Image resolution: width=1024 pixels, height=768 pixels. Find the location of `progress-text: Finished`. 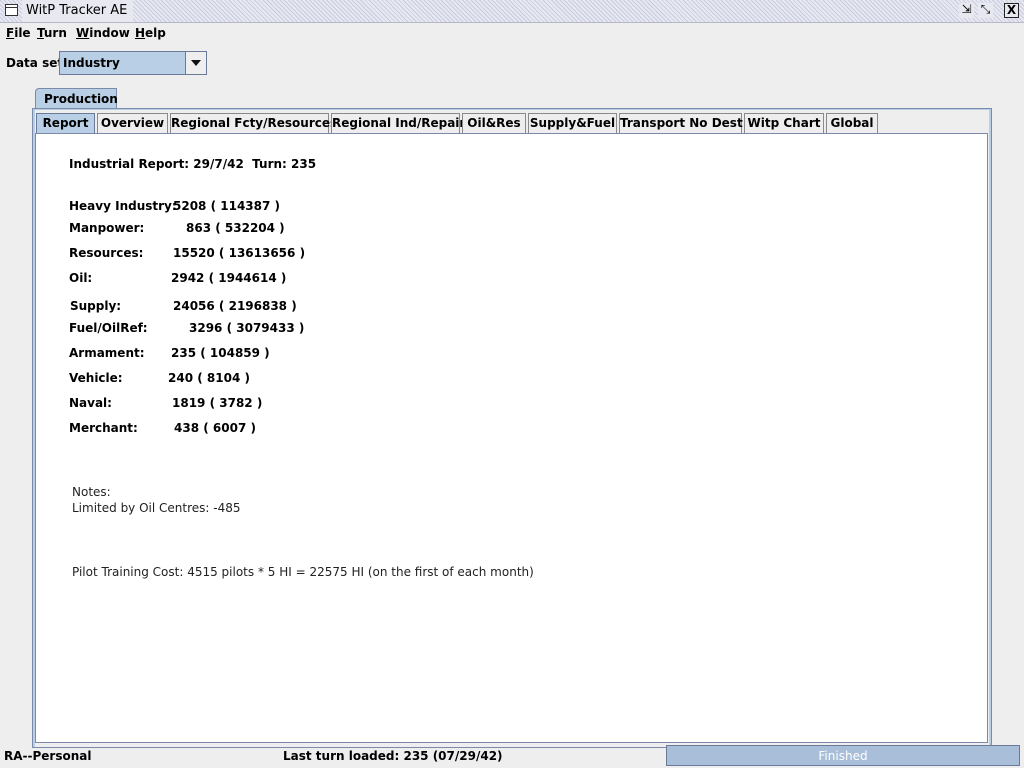

progress-text: Finished is located at coordinates (843, 756).